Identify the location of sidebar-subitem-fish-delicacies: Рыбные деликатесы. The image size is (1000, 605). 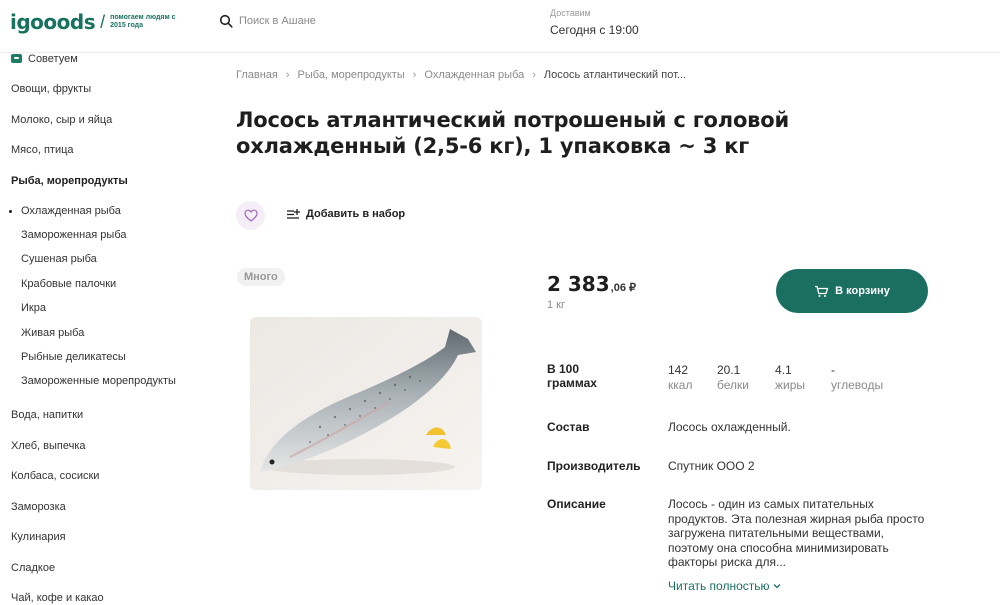
(73, 357).